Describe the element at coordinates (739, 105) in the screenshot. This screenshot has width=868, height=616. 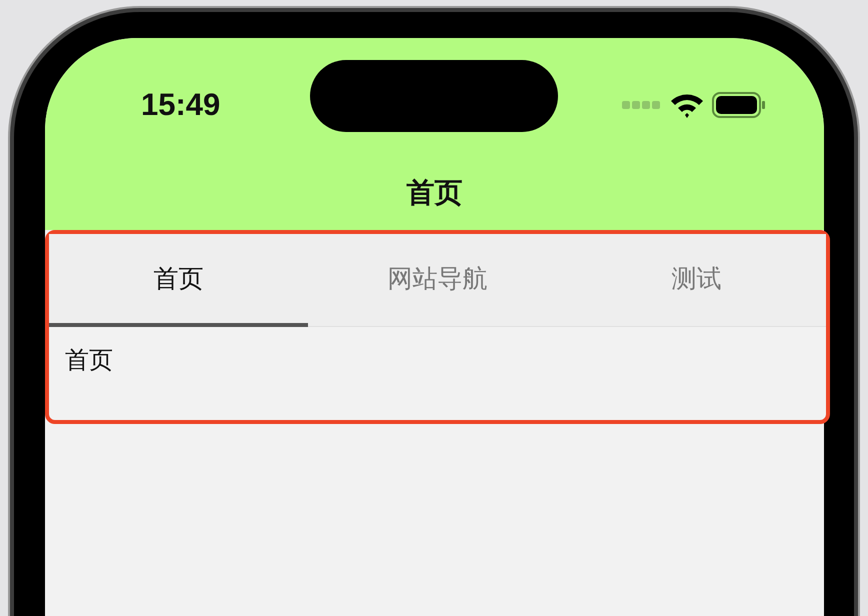
I see `battery-icon` at that location.